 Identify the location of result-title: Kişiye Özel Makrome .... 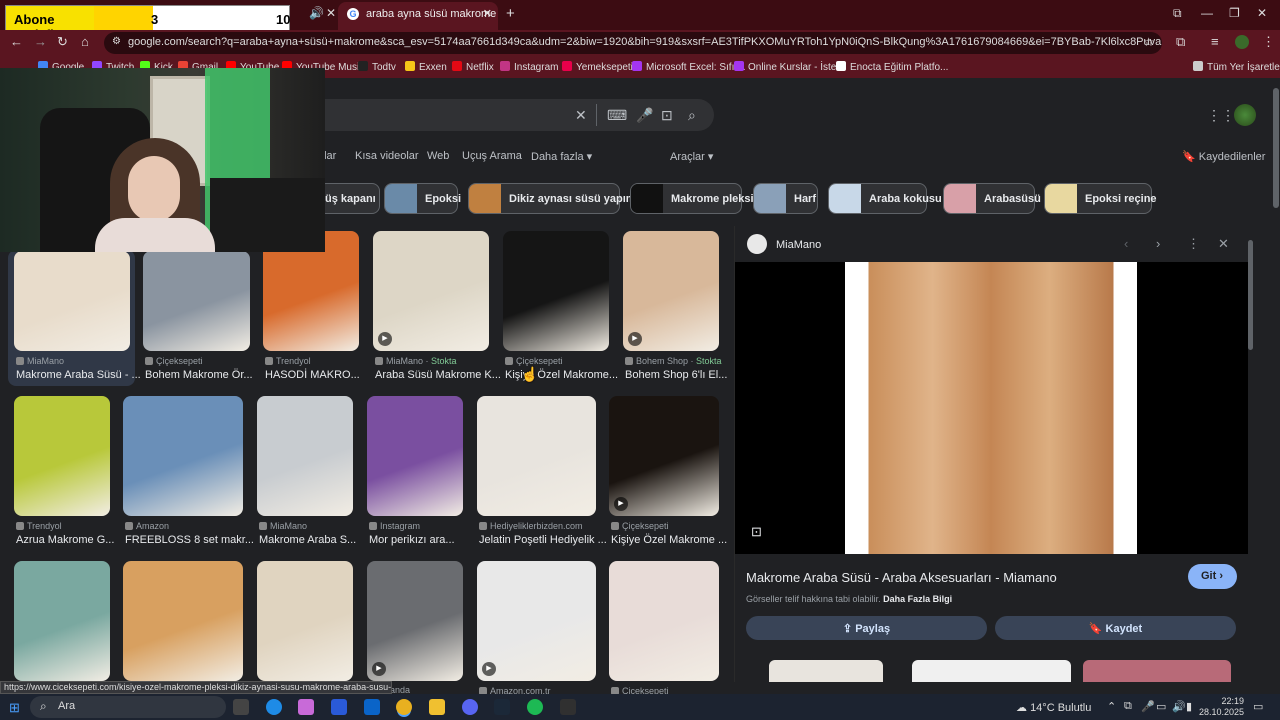
(669, 540).